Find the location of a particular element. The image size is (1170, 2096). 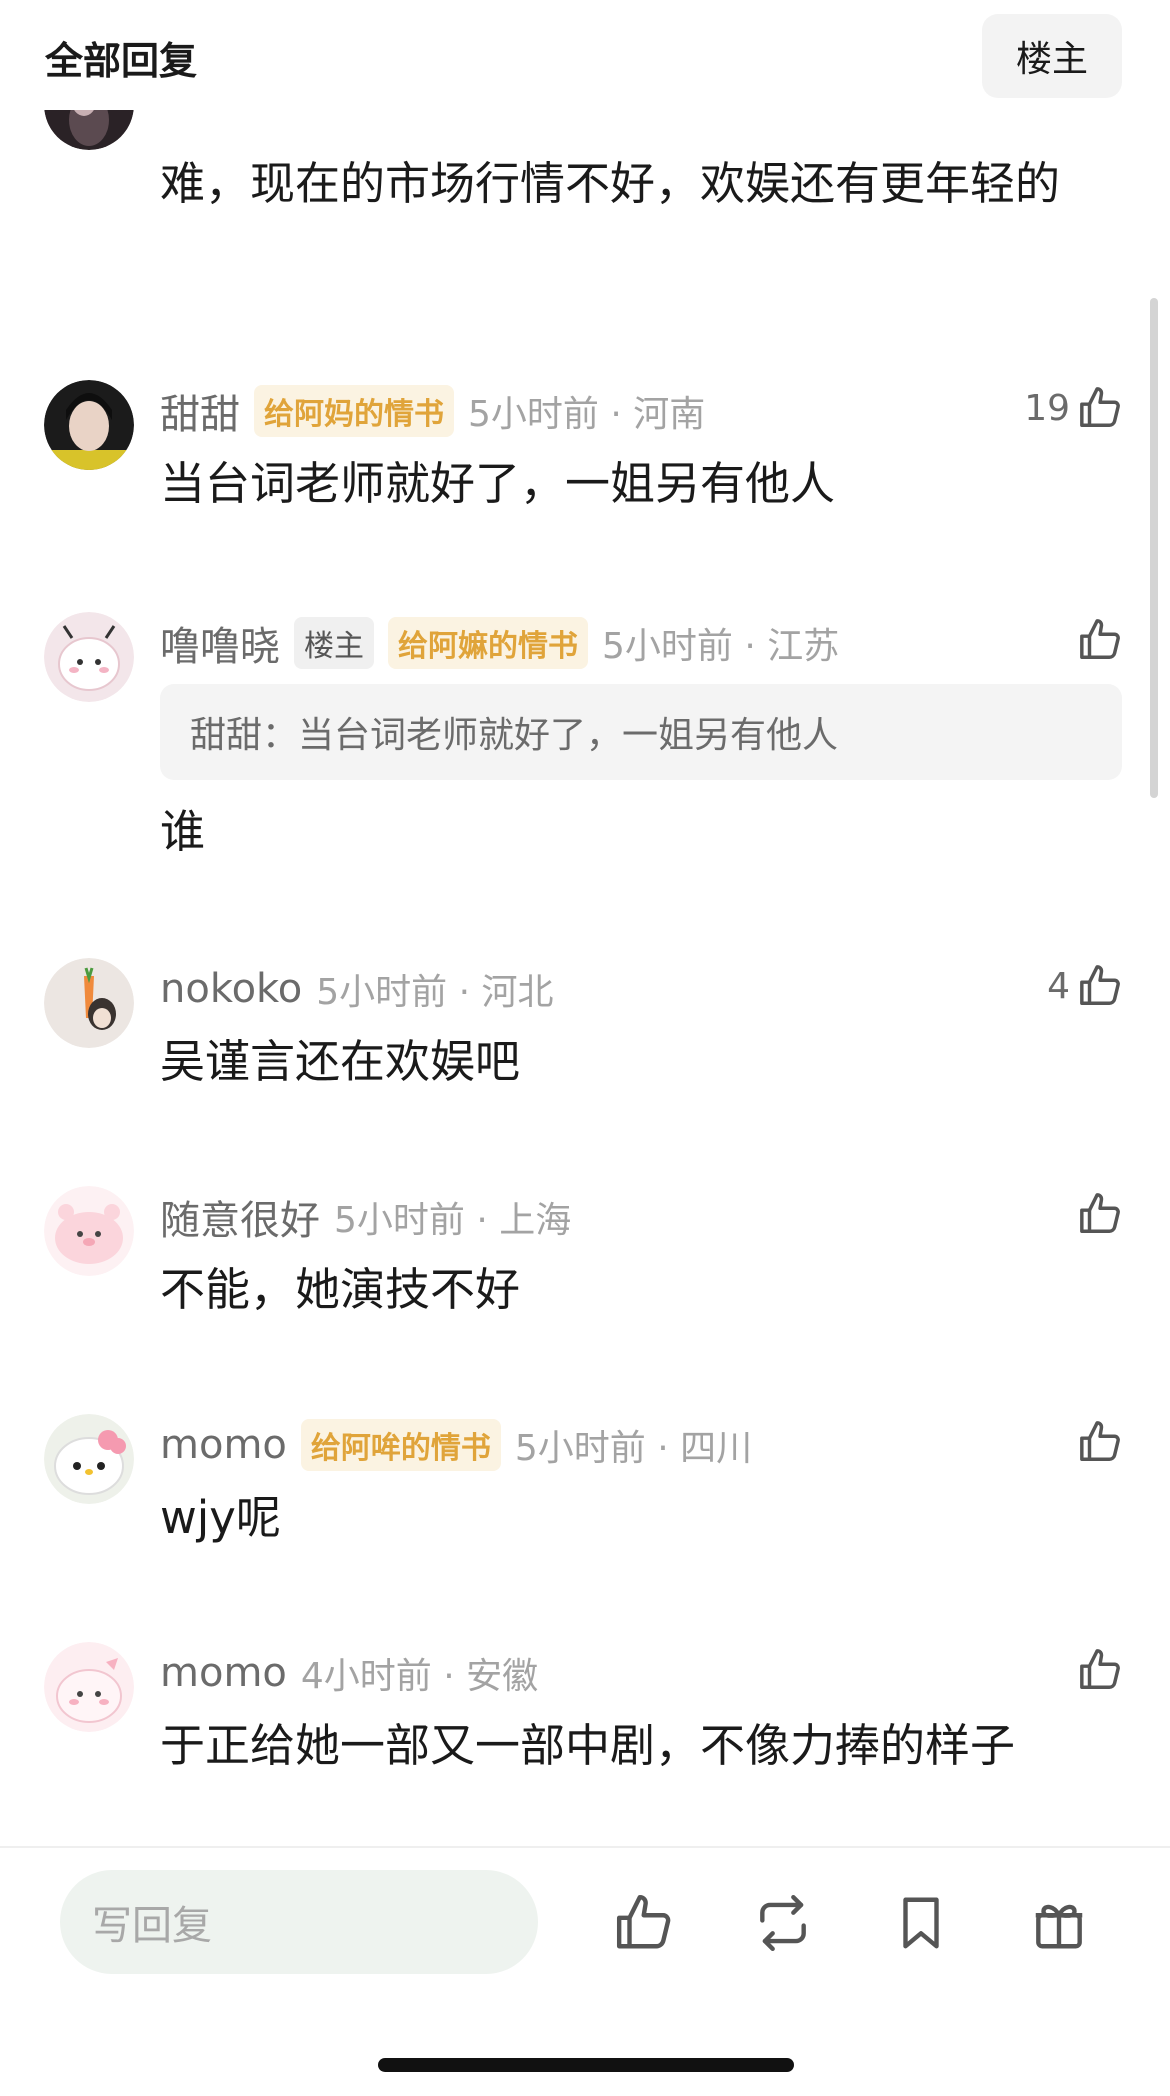

bookmark-icon is located at coordinates (921, 1923).